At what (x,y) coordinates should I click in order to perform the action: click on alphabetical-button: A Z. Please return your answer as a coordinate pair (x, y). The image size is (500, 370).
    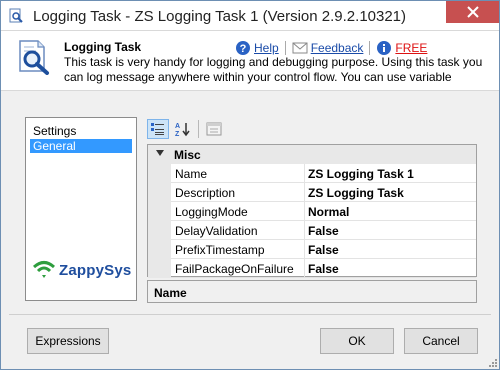
    Looking at the image, I should click on (182, 129).